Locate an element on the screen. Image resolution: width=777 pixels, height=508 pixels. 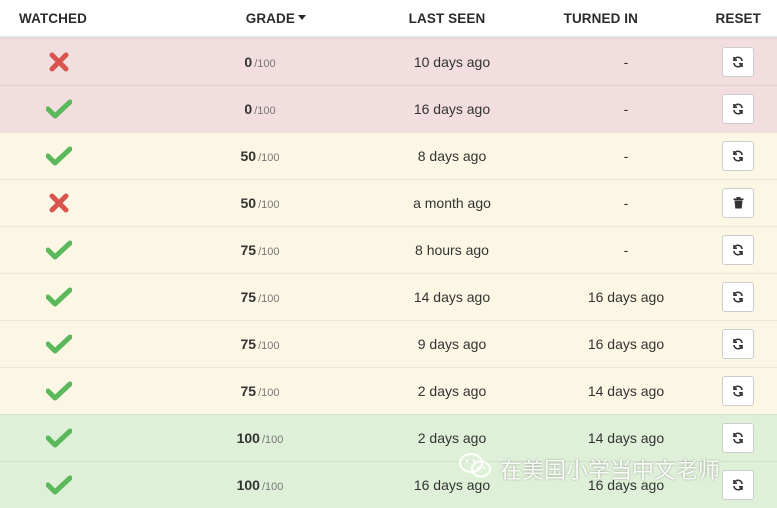
header-grade-label: GRADE is located at coordinates (270, 18).